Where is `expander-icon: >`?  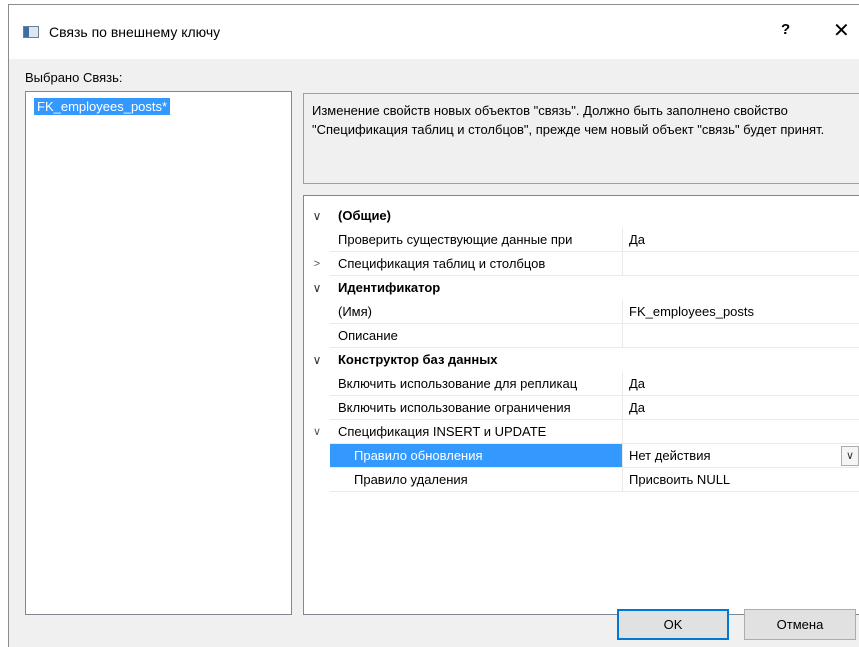
expander-icon: > is located at coordinates (317, 264).